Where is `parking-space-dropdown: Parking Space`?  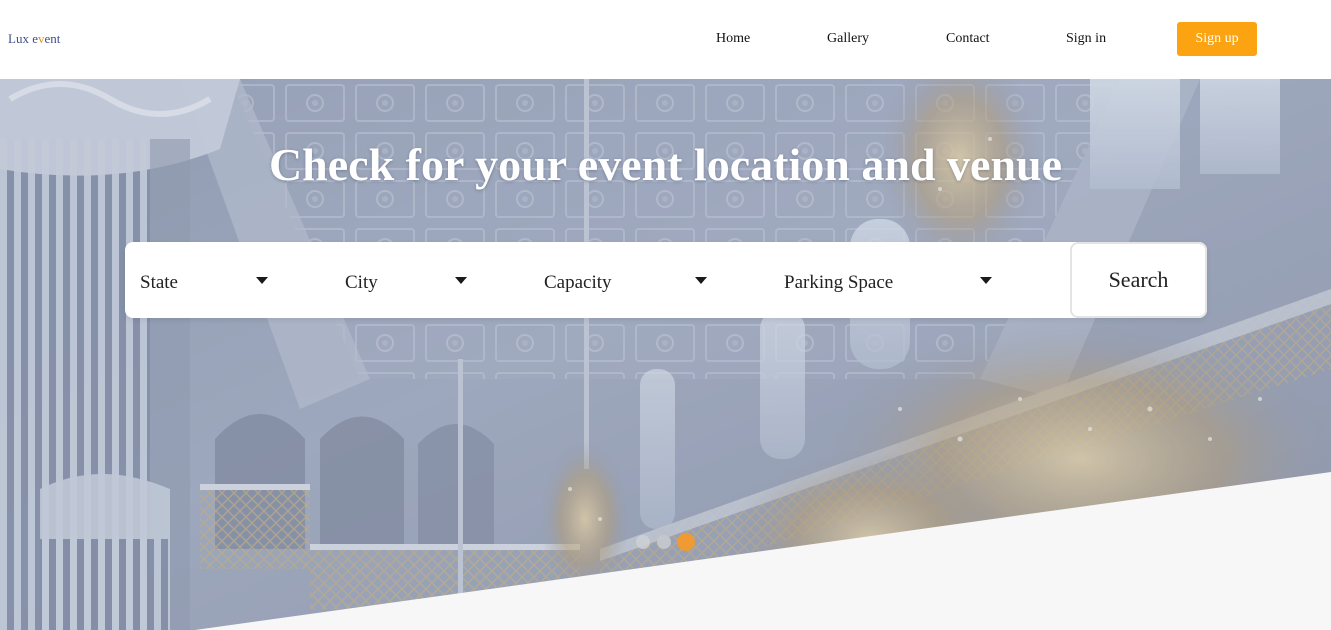
parking-space-dropdown: Parking Space is located at coordinates (894, 280).